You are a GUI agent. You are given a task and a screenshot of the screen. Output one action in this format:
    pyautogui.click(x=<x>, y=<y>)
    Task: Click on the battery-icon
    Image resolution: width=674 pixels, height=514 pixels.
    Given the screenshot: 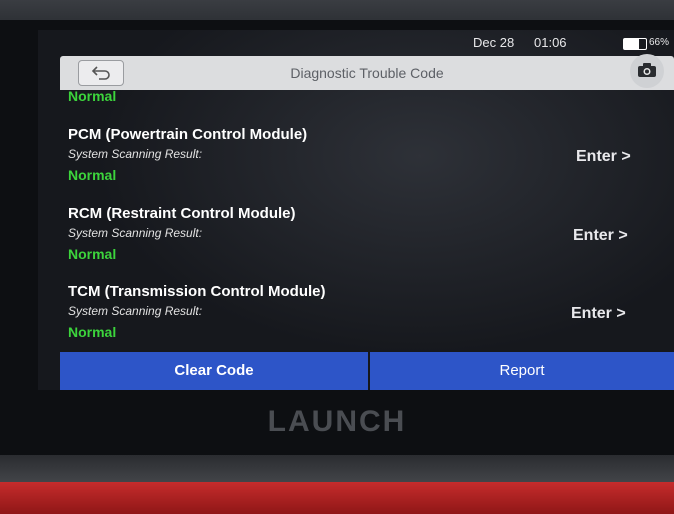 What is the action you would take?
    pyautogui.click(x=635, y=44)
    